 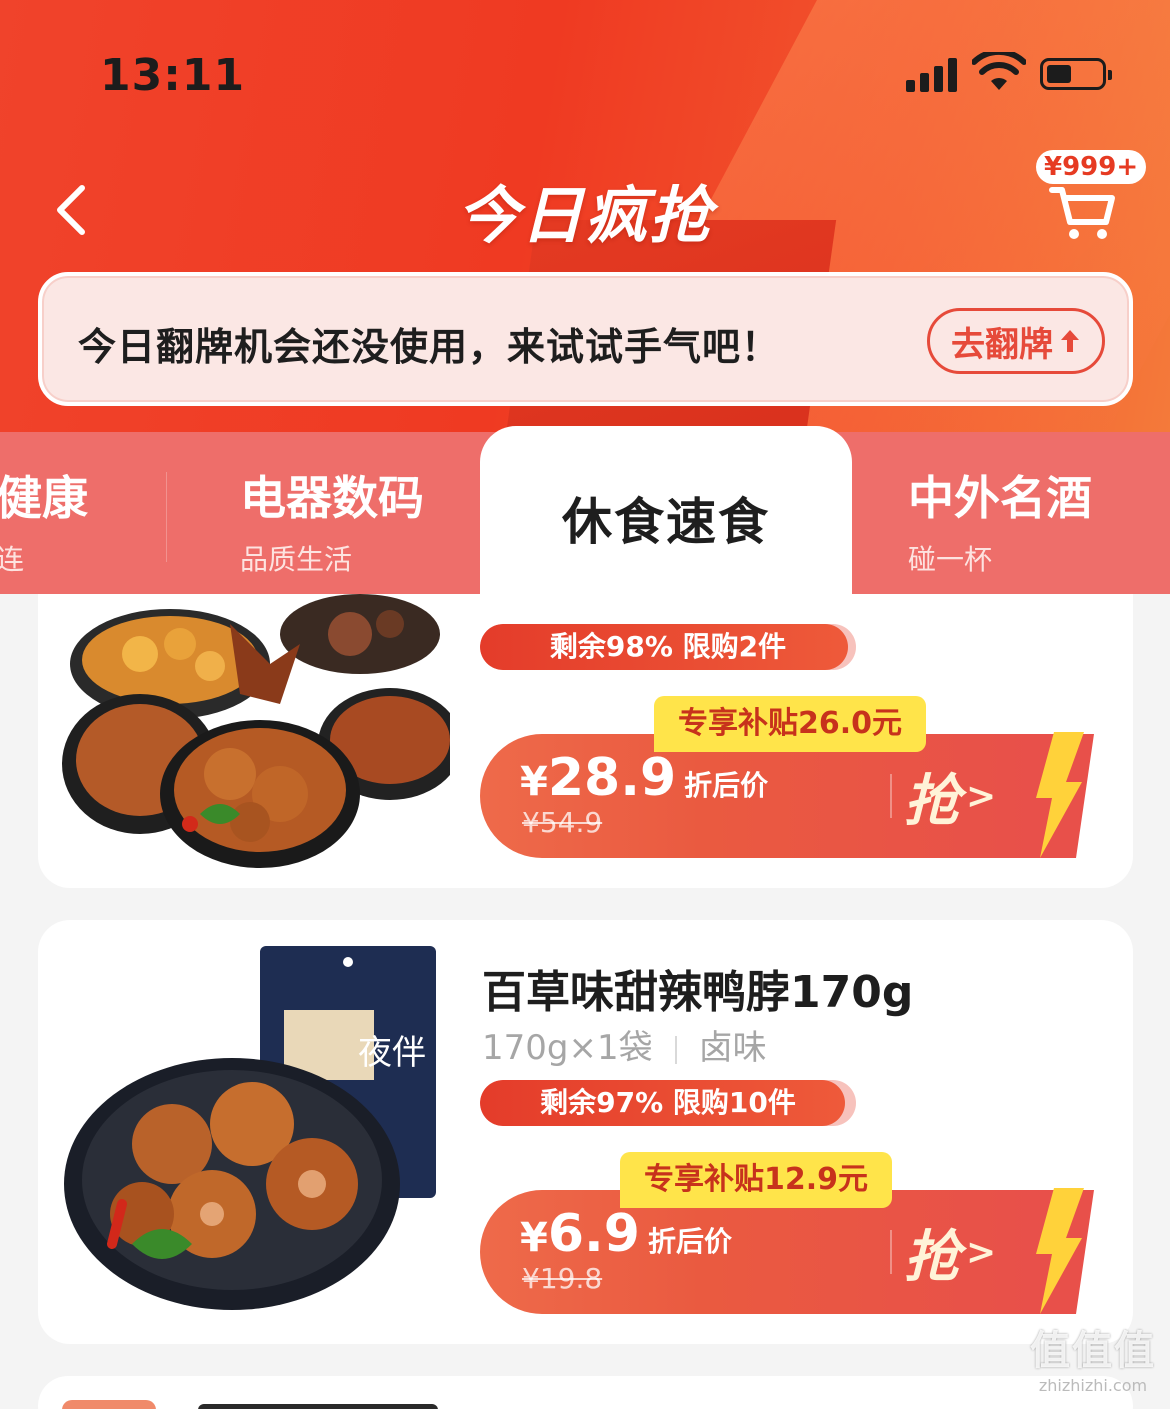 I want to click on notice-text: 今日翻牌机会还没使用，来试试手气吧！, so click(x=429, y=347).